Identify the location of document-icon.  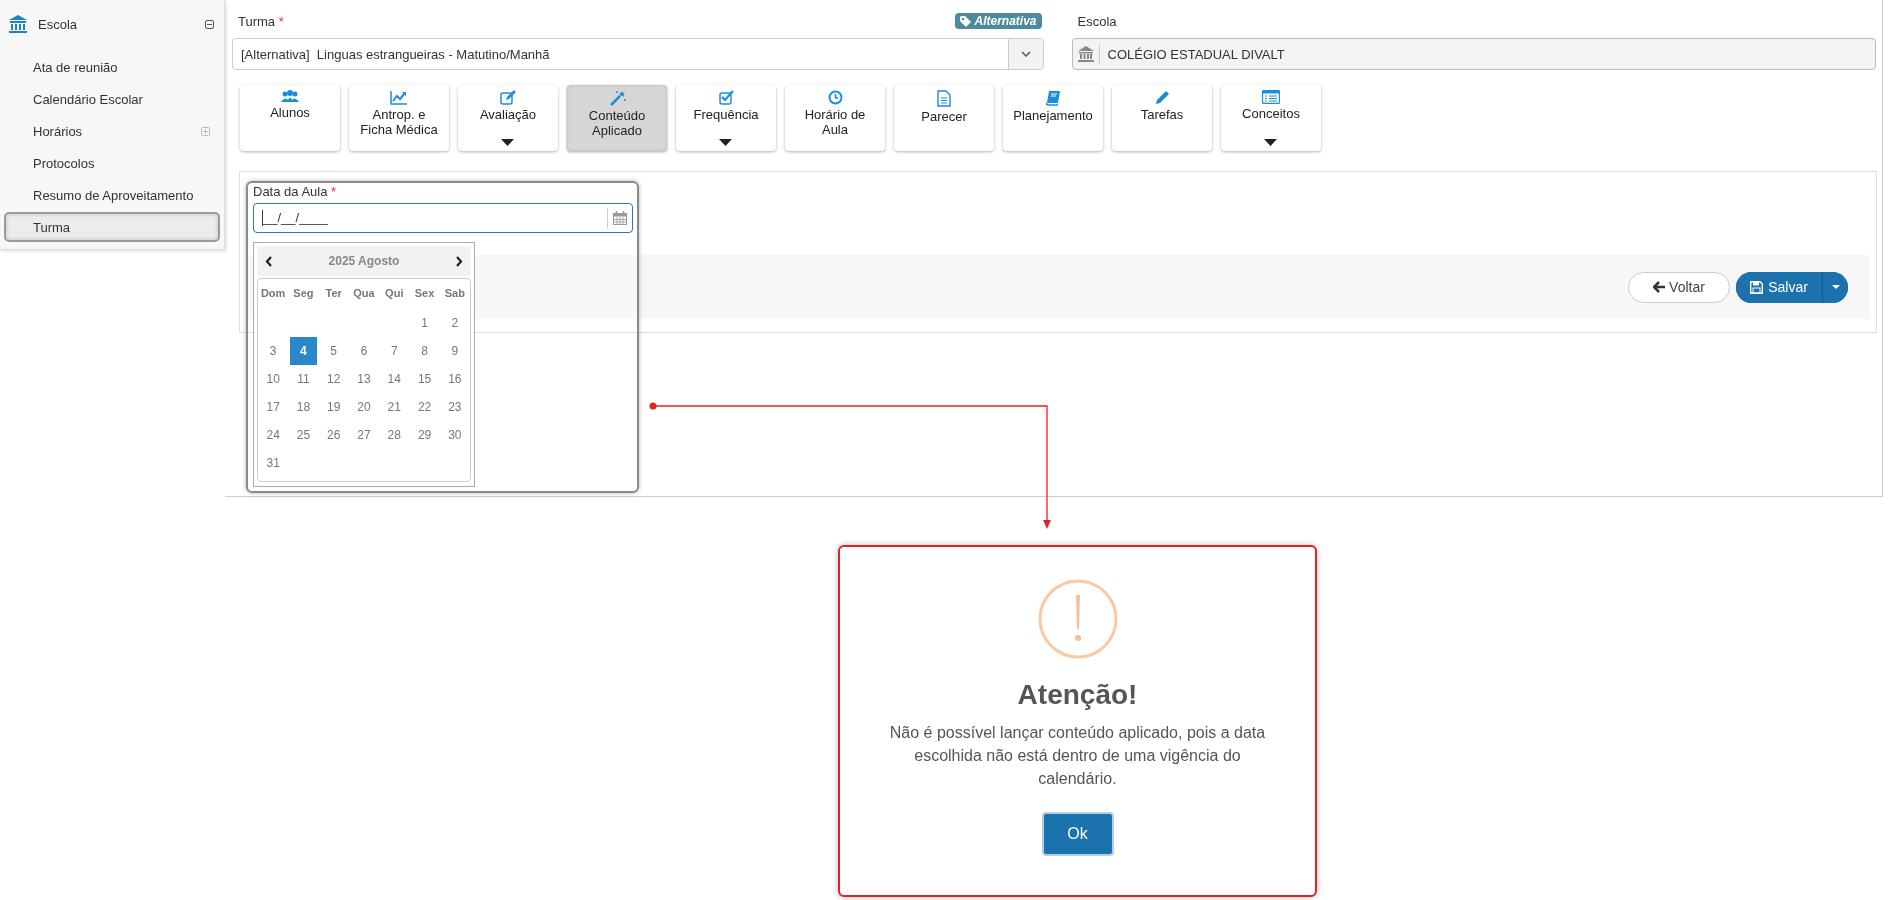
(944, 98).